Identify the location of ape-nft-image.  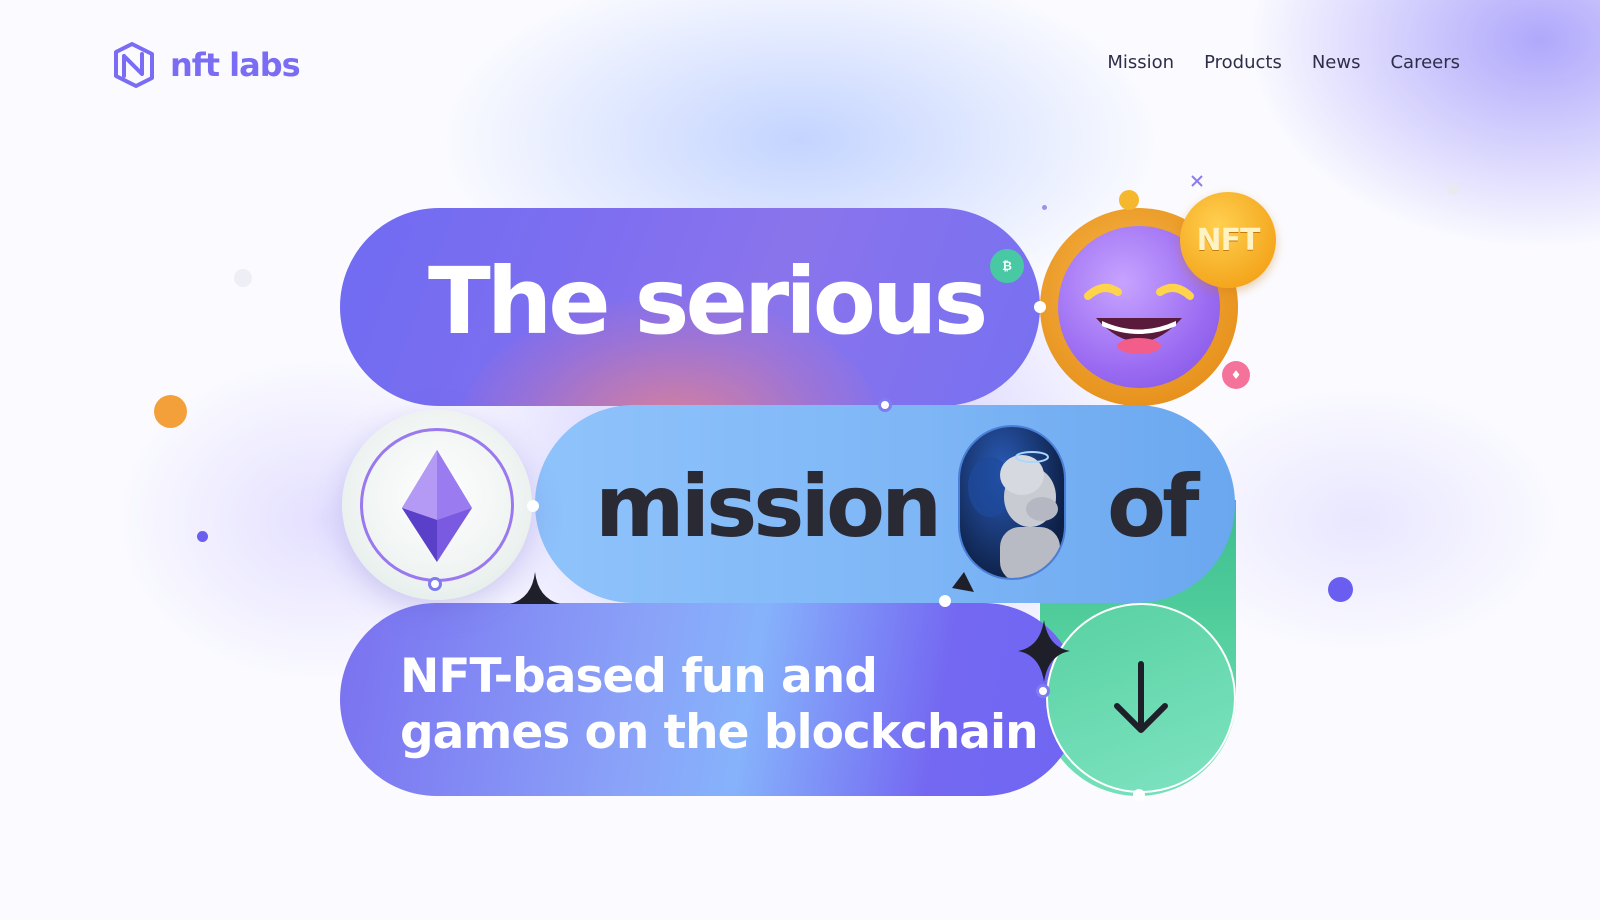
(1012, 502).